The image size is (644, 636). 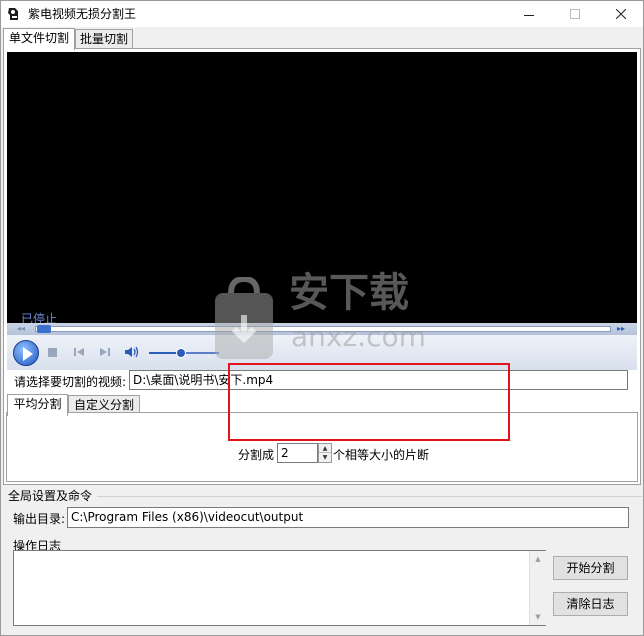 What do you see at coordinates (104, 39) in the screenshot?
I see `tab-batch: 批量切割` at bounding box center [104, 39].